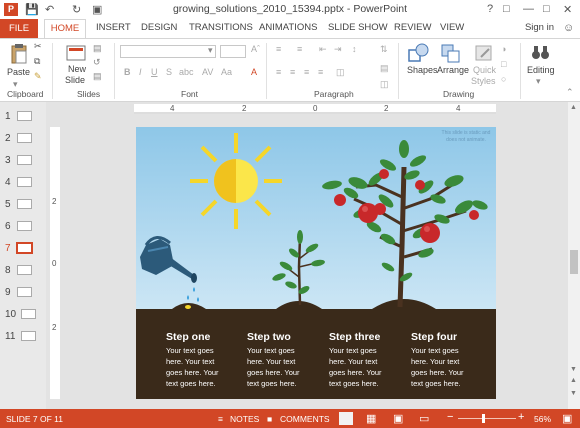 The width and height of the screenshot is (580, 428). I want to click on editing-dropdown-icon: ▾, so click(538, 81).